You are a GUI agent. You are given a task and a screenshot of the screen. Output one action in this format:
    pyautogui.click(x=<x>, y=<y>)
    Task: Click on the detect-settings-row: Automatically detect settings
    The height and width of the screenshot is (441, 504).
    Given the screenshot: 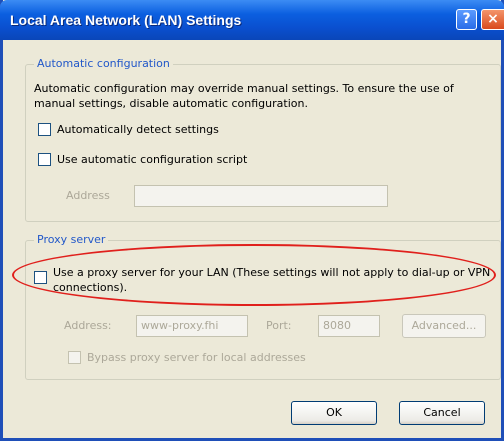 What is the action you would take?
    pyautogui.click(x=128, y=129)
    